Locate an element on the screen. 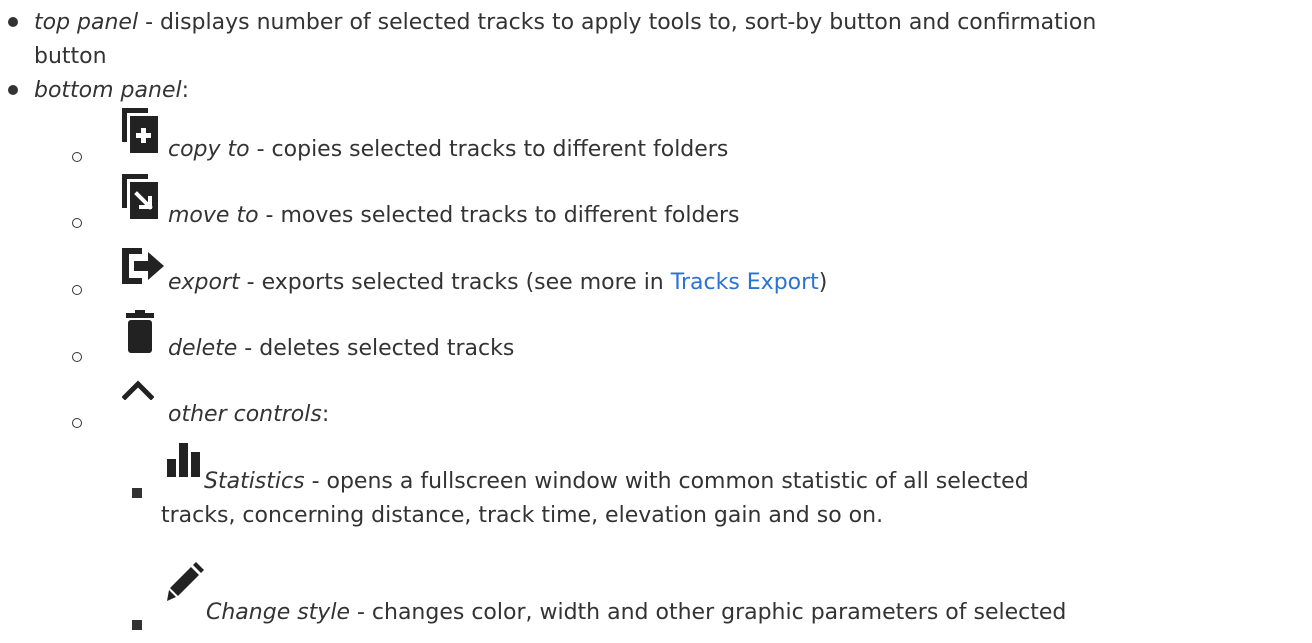 Image resolution: width=1312 pixels, height=643 pixels. top-panel-term: top panel is located at coordinates (86, 22).